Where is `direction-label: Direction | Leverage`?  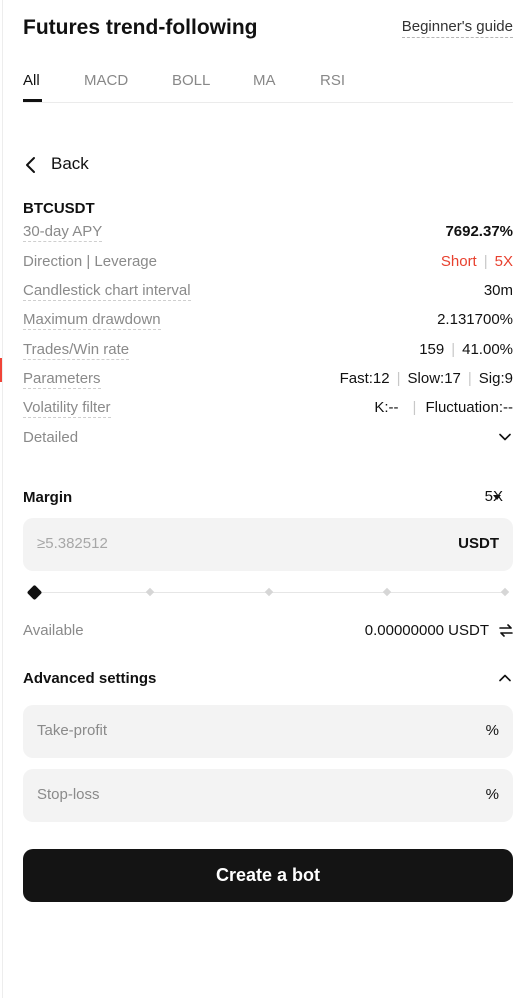 direction-label: Direction | Leverage is located at coordinates (90, 261).